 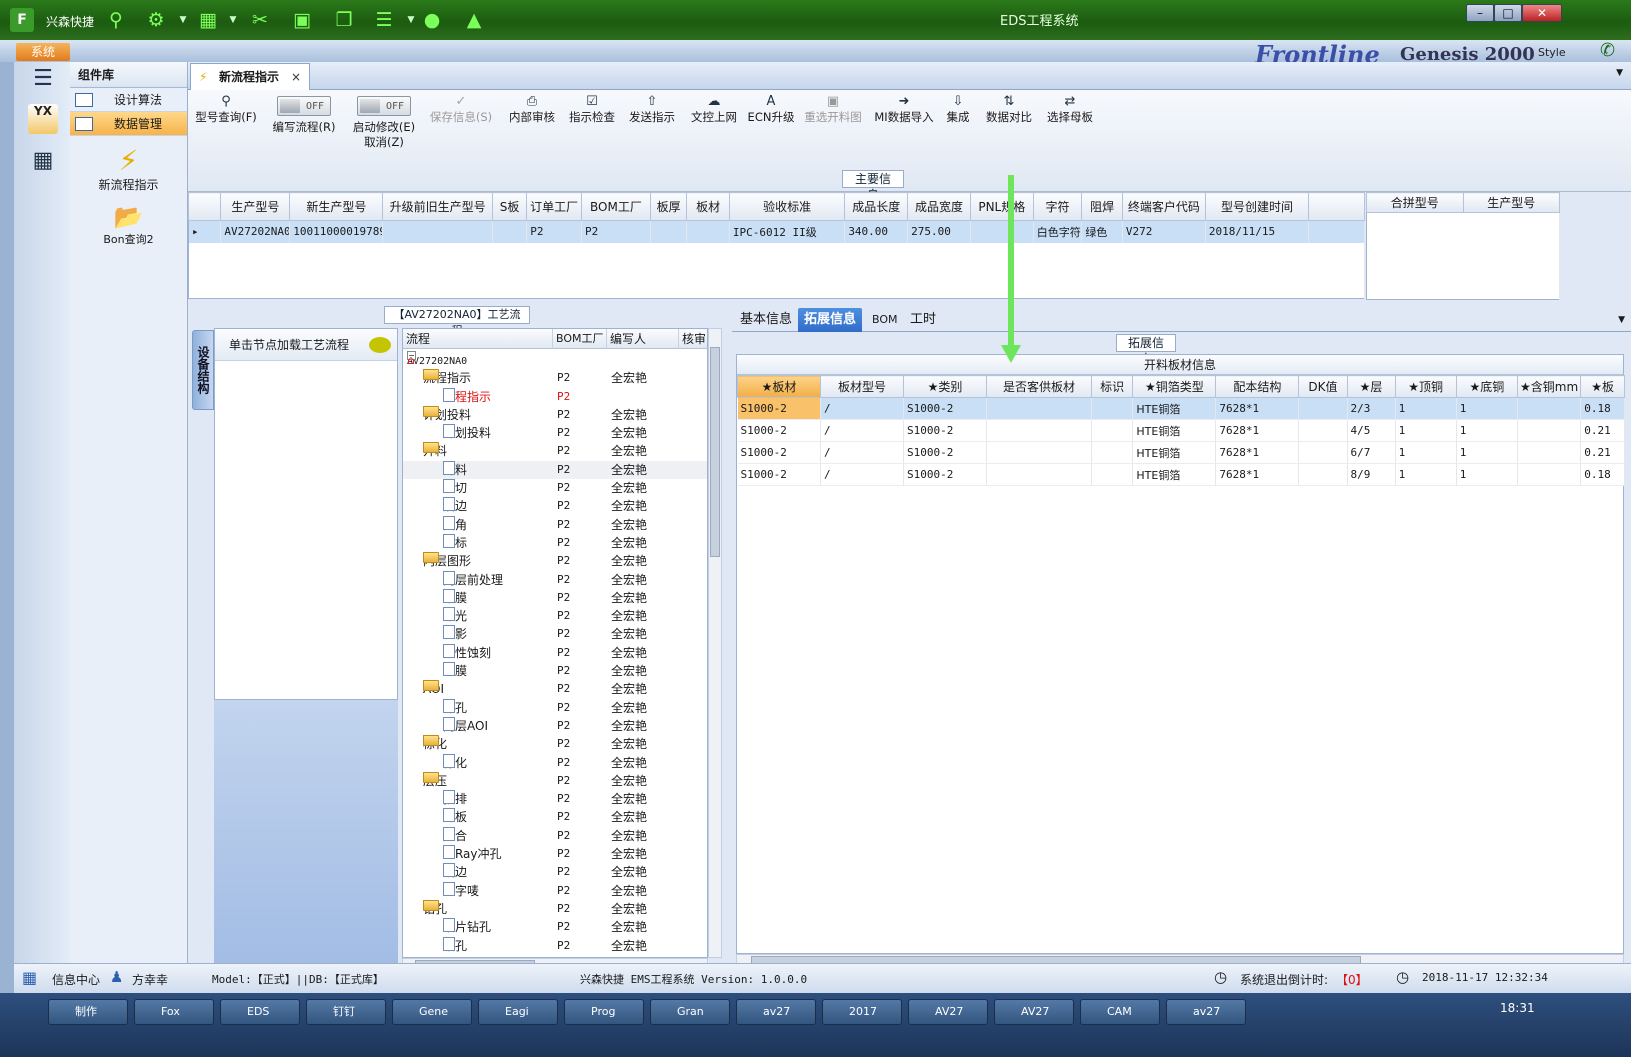 I want to click on table-cell: IPC-6012 II级, so click(x=787, y=231).